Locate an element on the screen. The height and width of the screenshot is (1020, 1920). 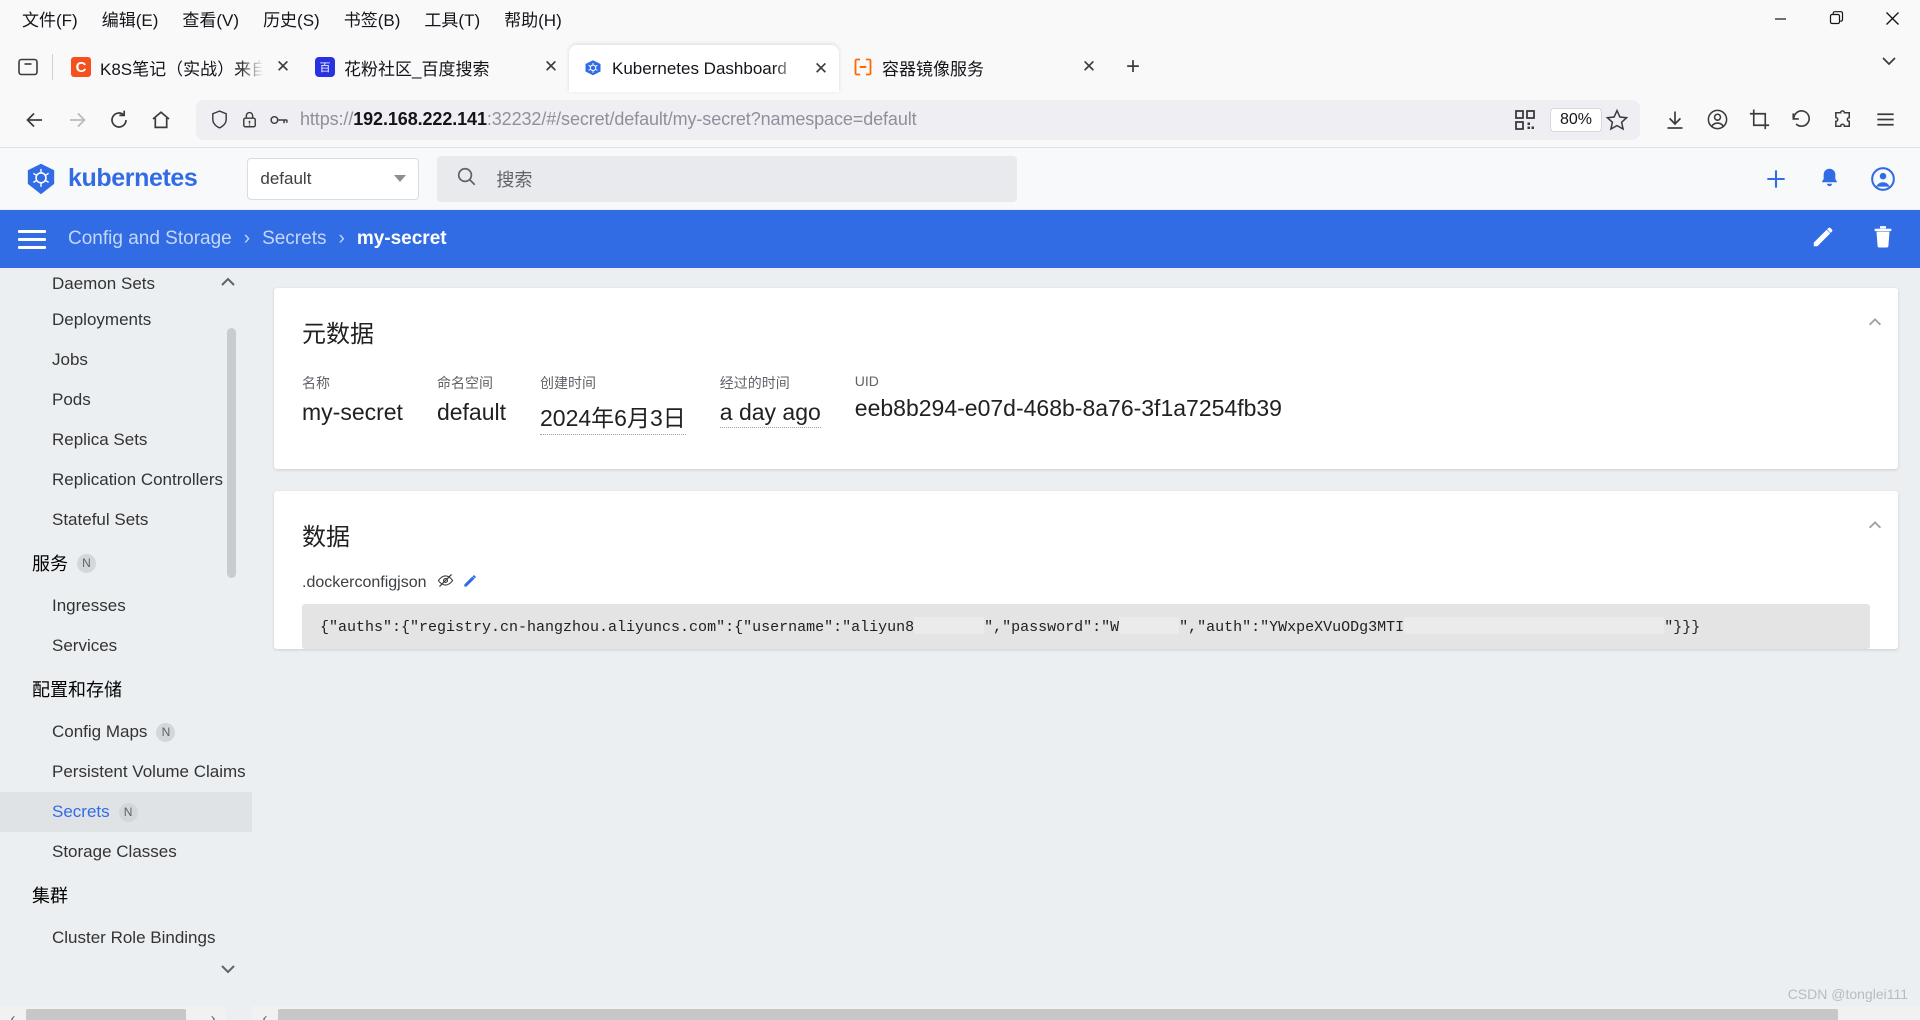
data-card-collapse-button is located at coordinates (1875, 527).